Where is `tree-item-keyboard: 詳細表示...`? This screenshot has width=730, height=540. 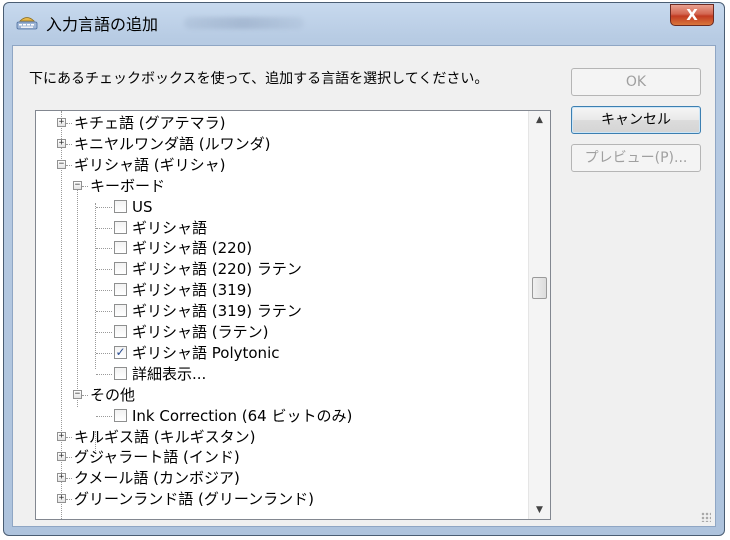 tree-item-keyboard: 詳細表示... is located at coordinates (281, 374).